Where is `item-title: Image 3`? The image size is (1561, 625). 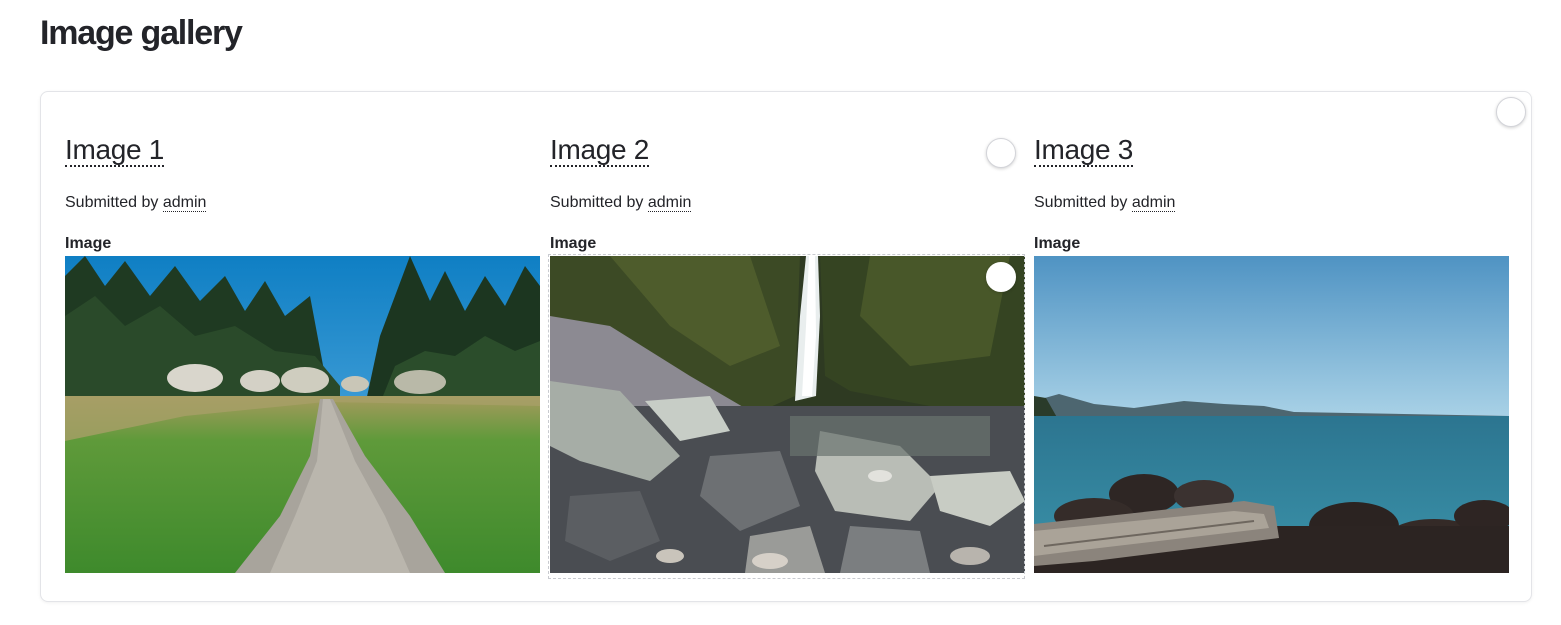 item-title: Image 3 is located at coordinates (1271, 150).